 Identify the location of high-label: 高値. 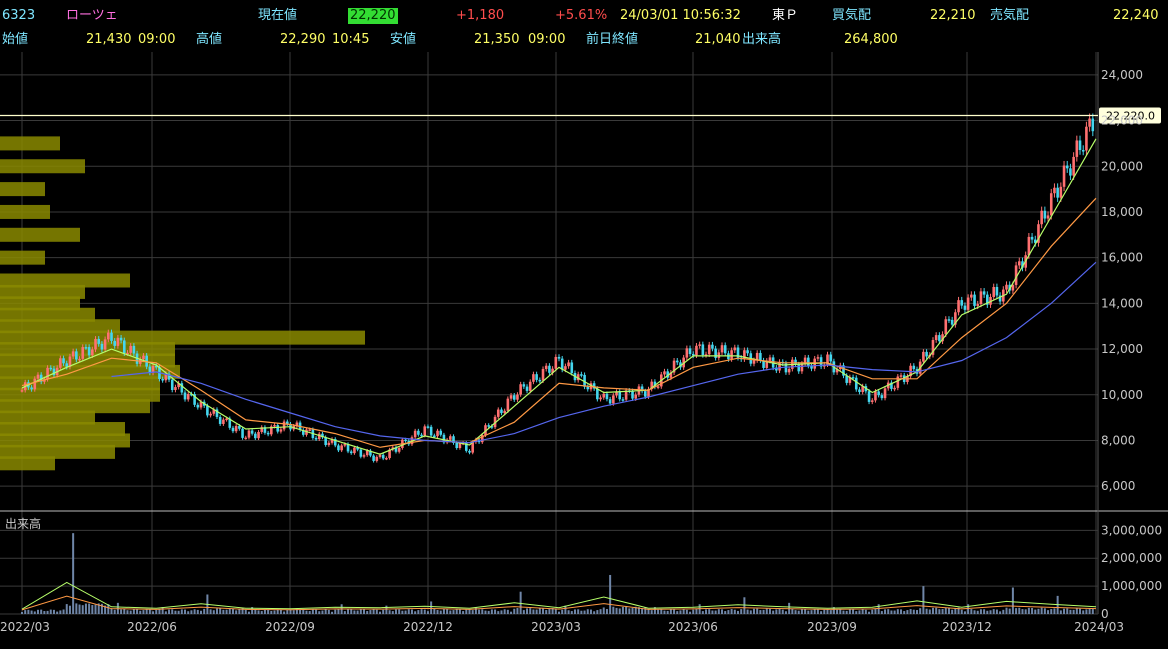
(209, 39).